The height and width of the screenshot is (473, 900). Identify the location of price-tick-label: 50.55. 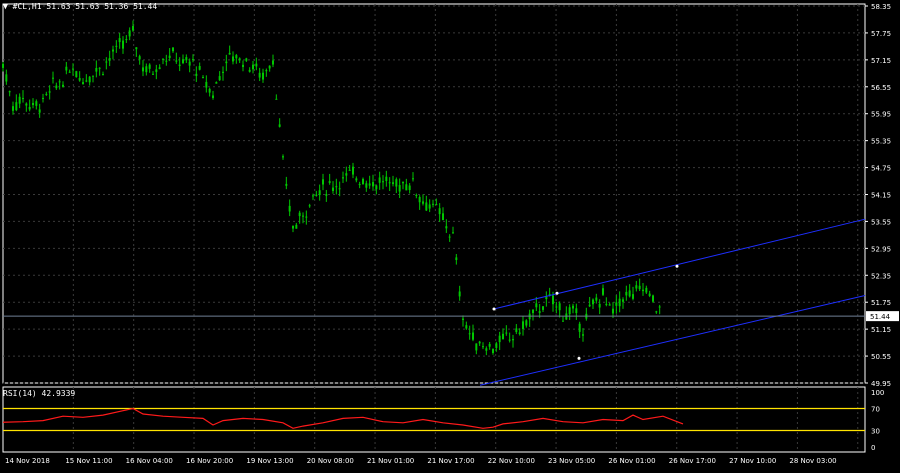
(881, 357).